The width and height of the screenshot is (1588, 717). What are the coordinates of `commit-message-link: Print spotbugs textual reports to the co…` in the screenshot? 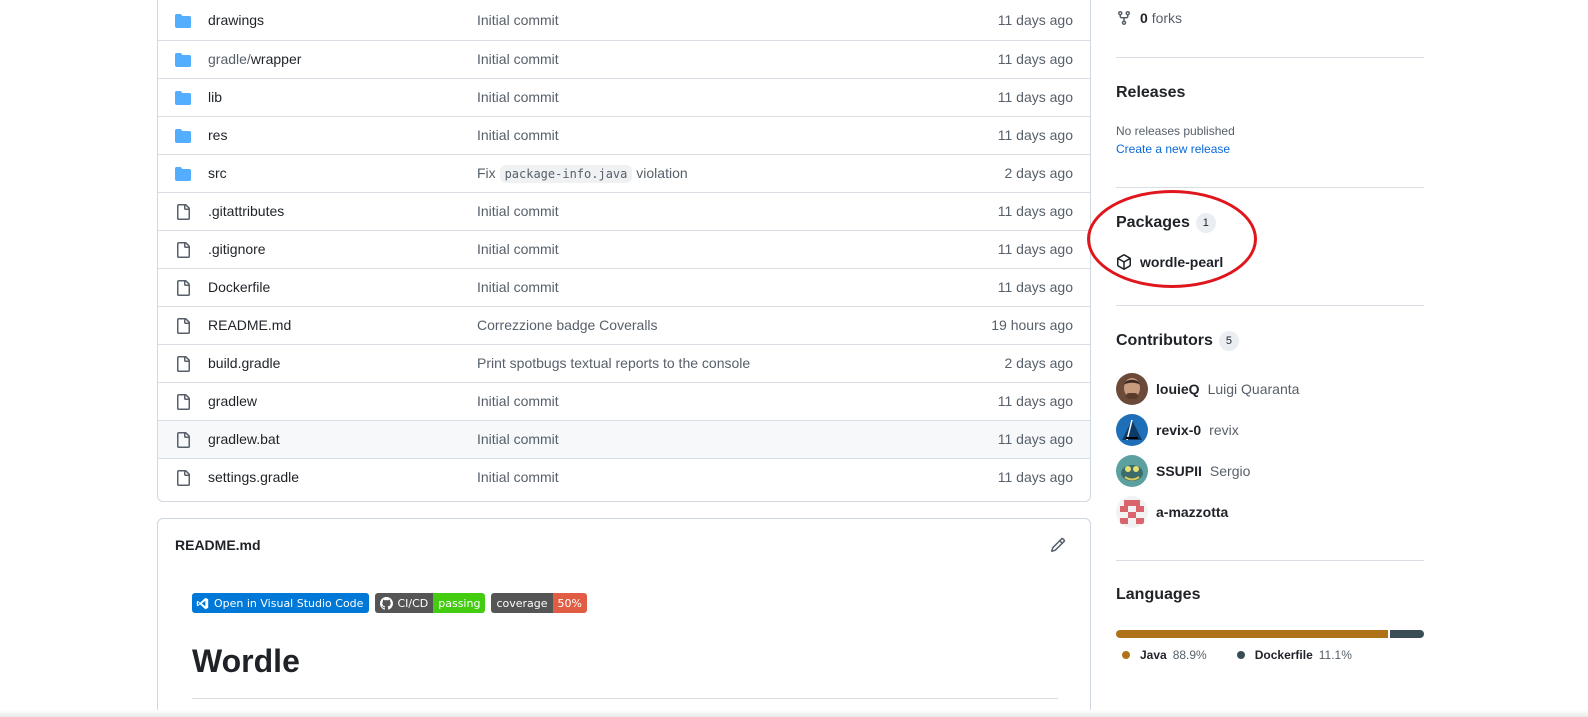 It's located at (613, 363).